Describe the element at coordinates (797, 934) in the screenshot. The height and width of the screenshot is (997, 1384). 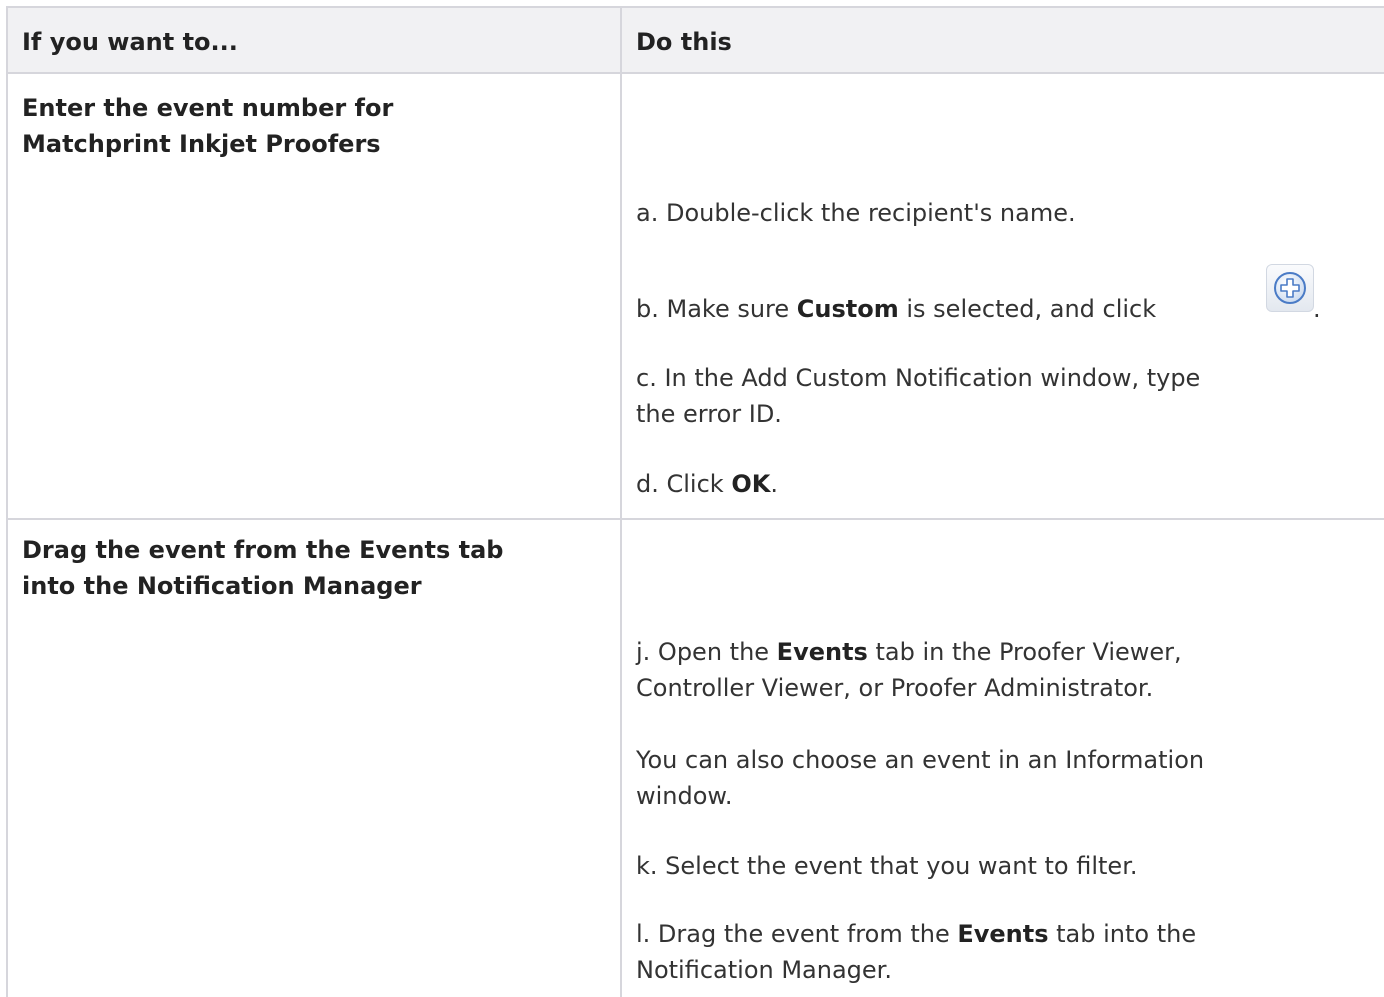
I see `step-l-pre: l. Drag the event from the` at that location.